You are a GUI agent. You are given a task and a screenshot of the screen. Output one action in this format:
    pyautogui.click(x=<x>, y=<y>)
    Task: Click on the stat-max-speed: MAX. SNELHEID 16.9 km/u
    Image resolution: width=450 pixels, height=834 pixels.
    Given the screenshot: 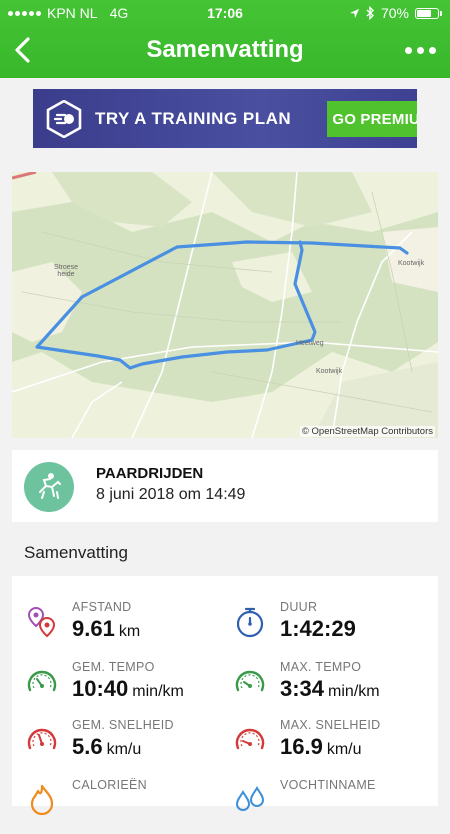 What is the action you would take?
    pyautogui.click(x=332, y=746)
    